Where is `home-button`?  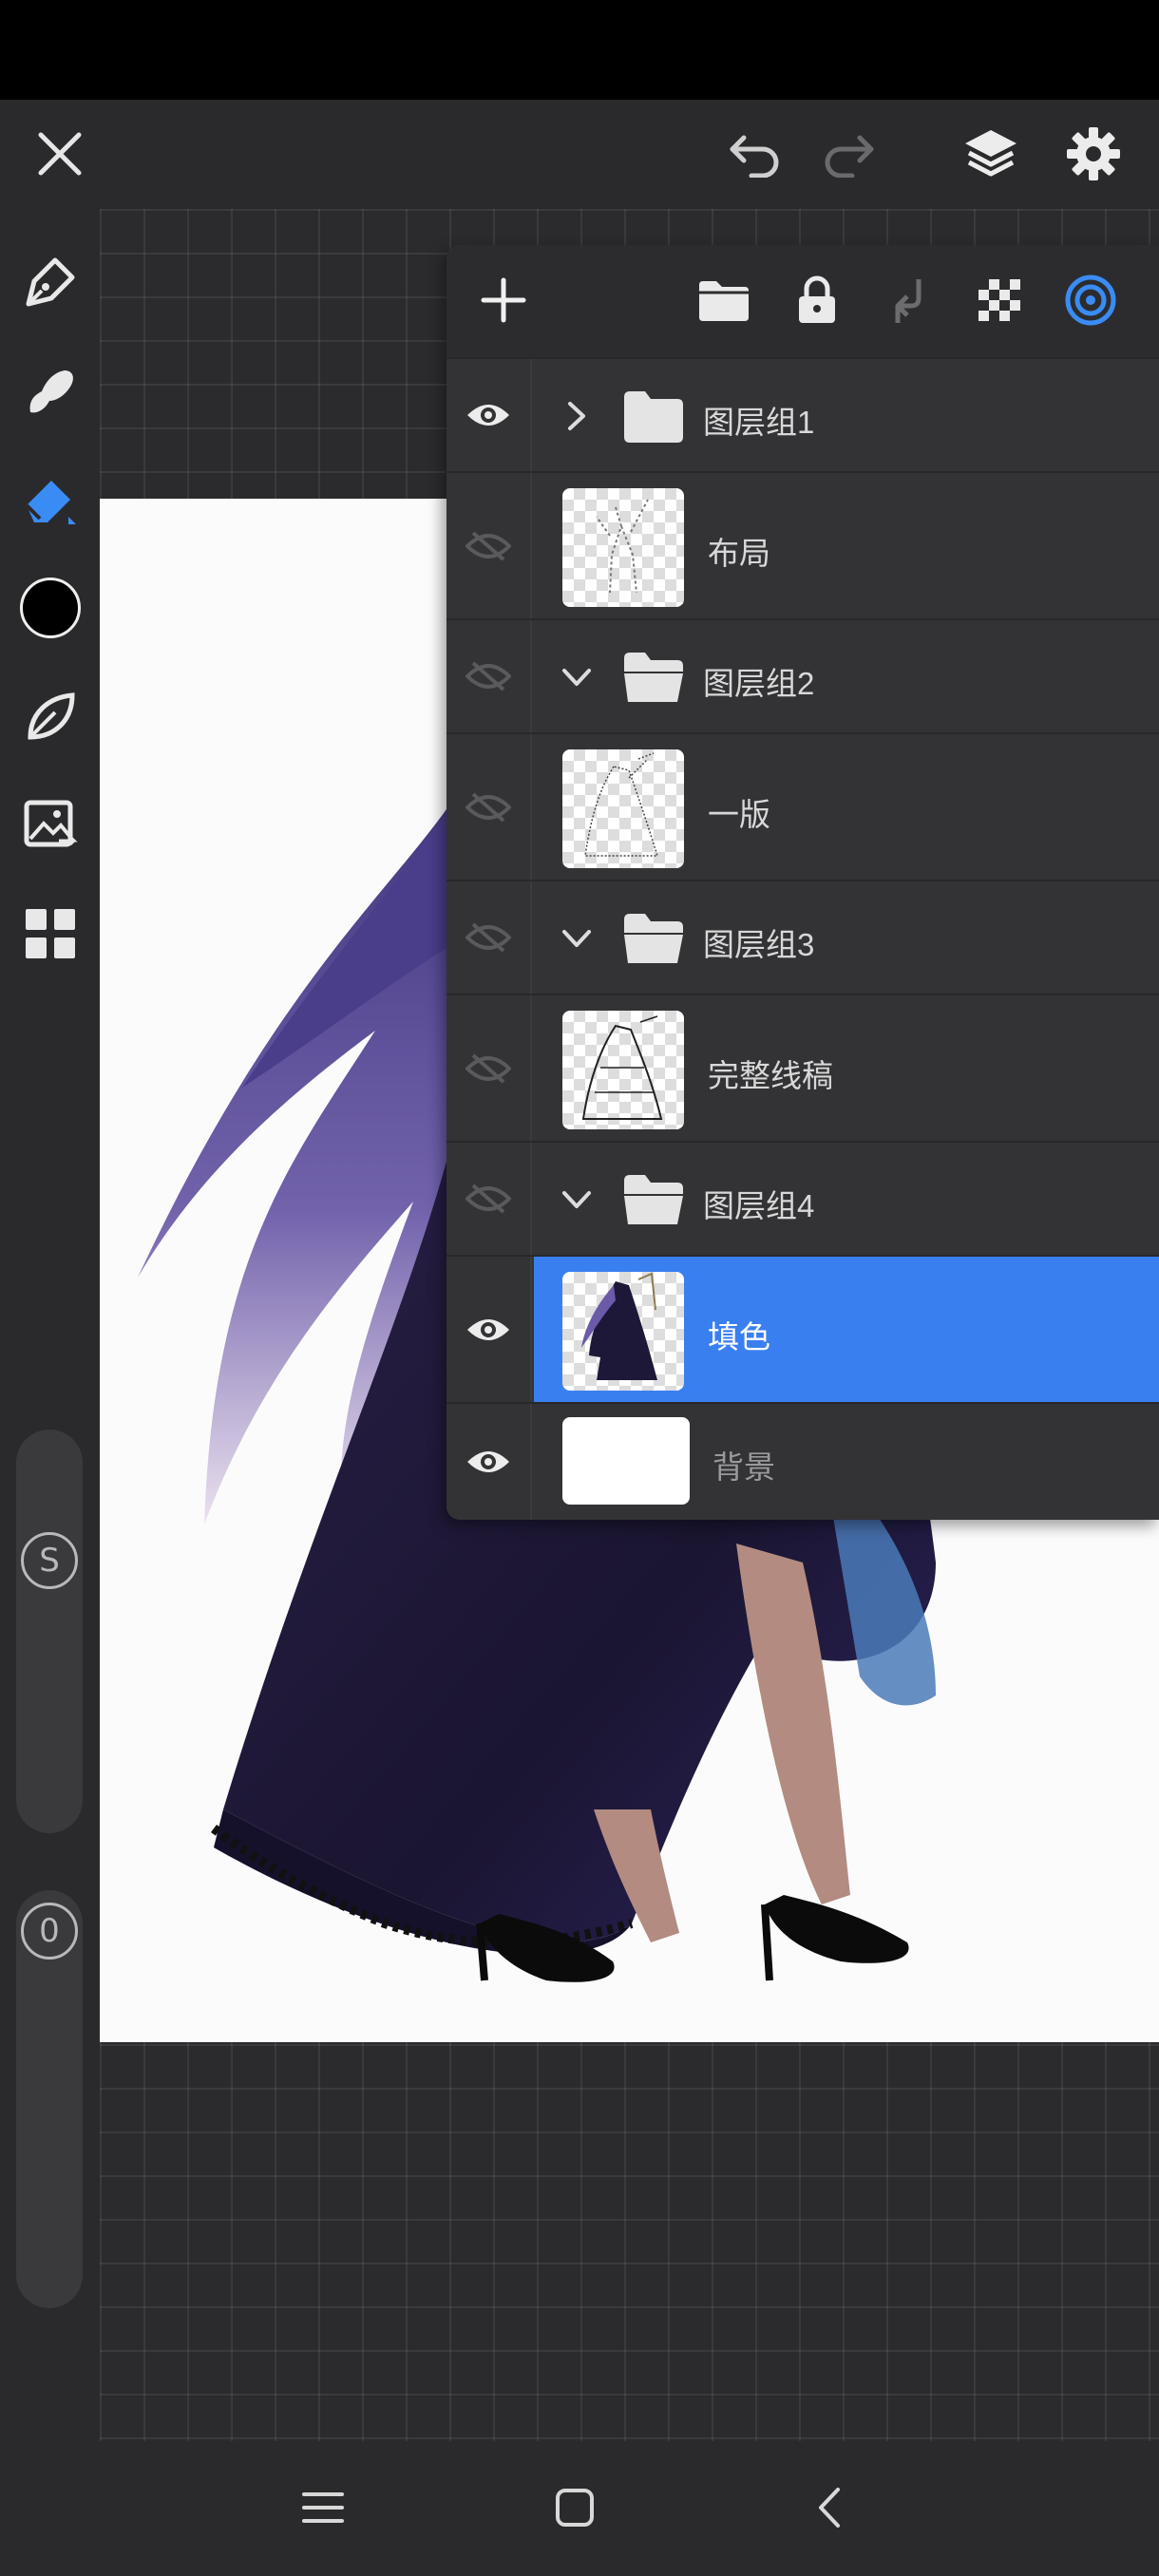
home-button is located at coordinates (575, 2508).